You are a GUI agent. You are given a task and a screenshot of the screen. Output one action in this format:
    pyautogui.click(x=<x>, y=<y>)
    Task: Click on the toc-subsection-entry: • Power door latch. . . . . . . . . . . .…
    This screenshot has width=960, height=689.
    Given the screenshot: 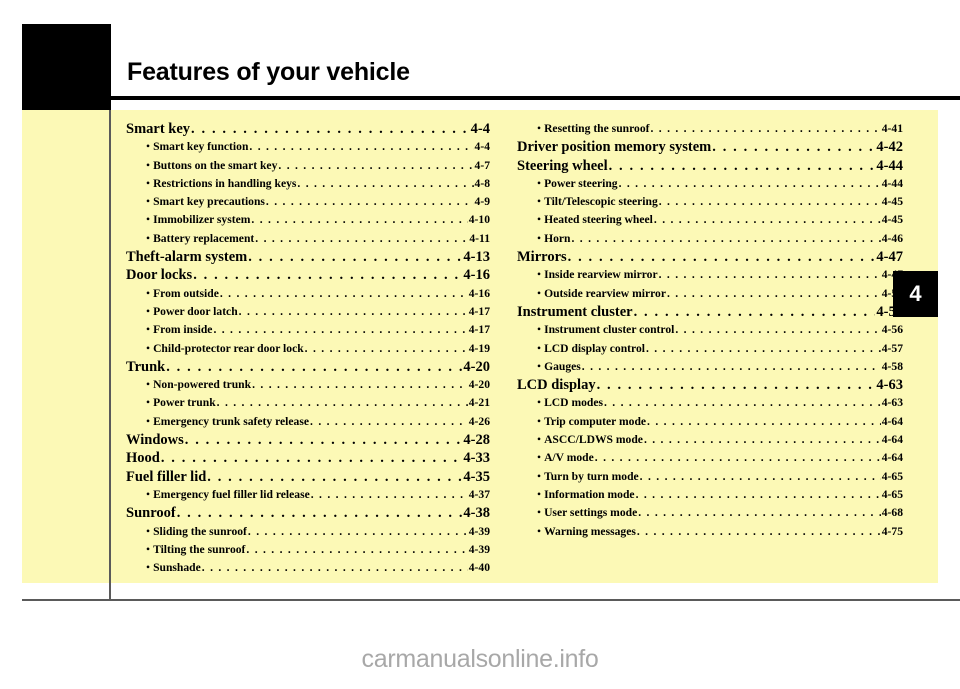 What is the action you would take?
    pyautogui.click(x=308, y=312)
    